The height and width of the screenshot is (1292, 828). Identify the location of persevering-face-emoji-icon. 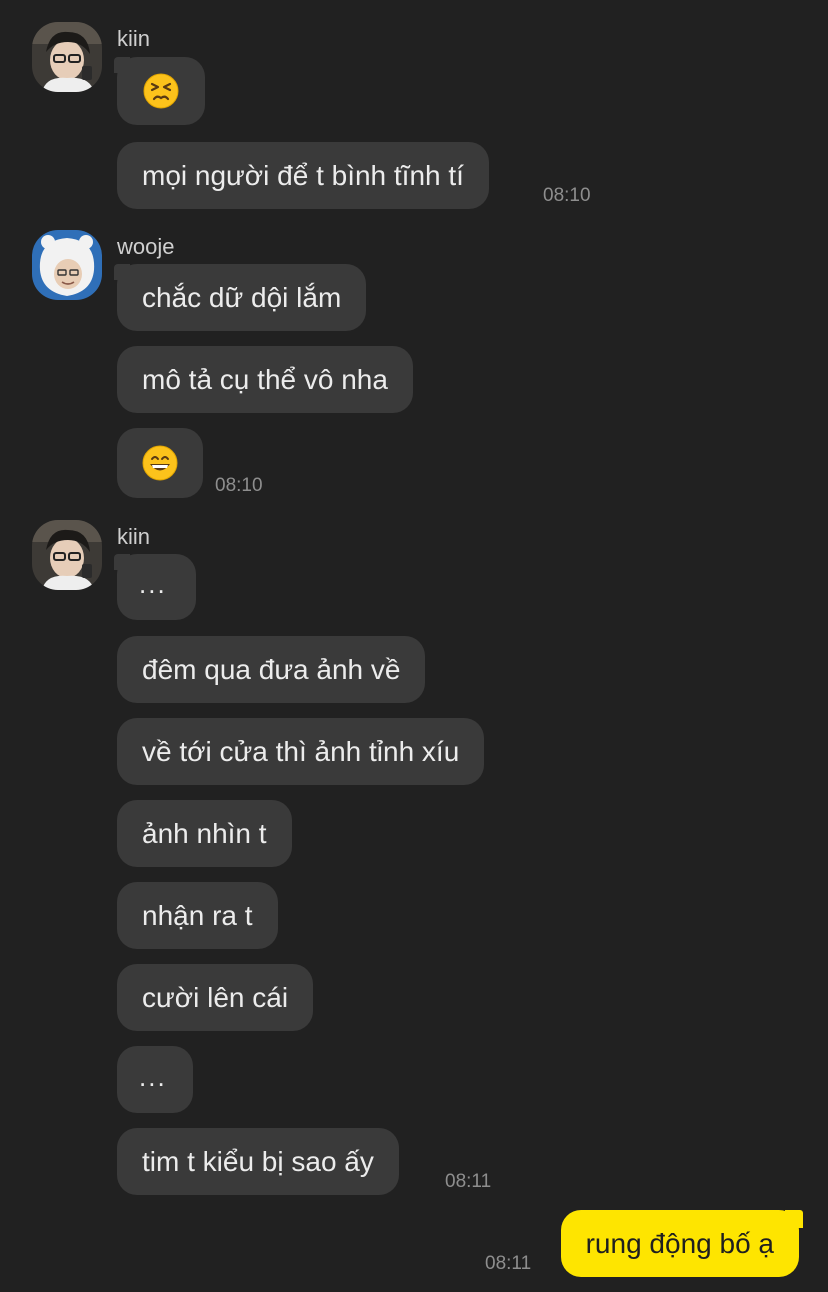
(161, 91).